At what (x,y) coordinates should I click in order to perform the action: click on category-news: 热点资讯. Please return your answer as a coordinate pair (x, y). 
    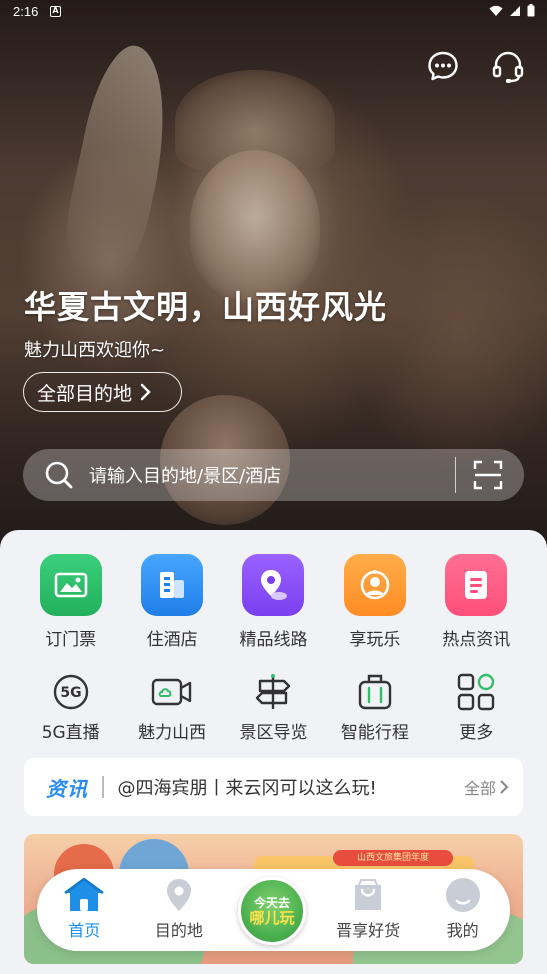
    Looking at the image, I should click on (476, 602).